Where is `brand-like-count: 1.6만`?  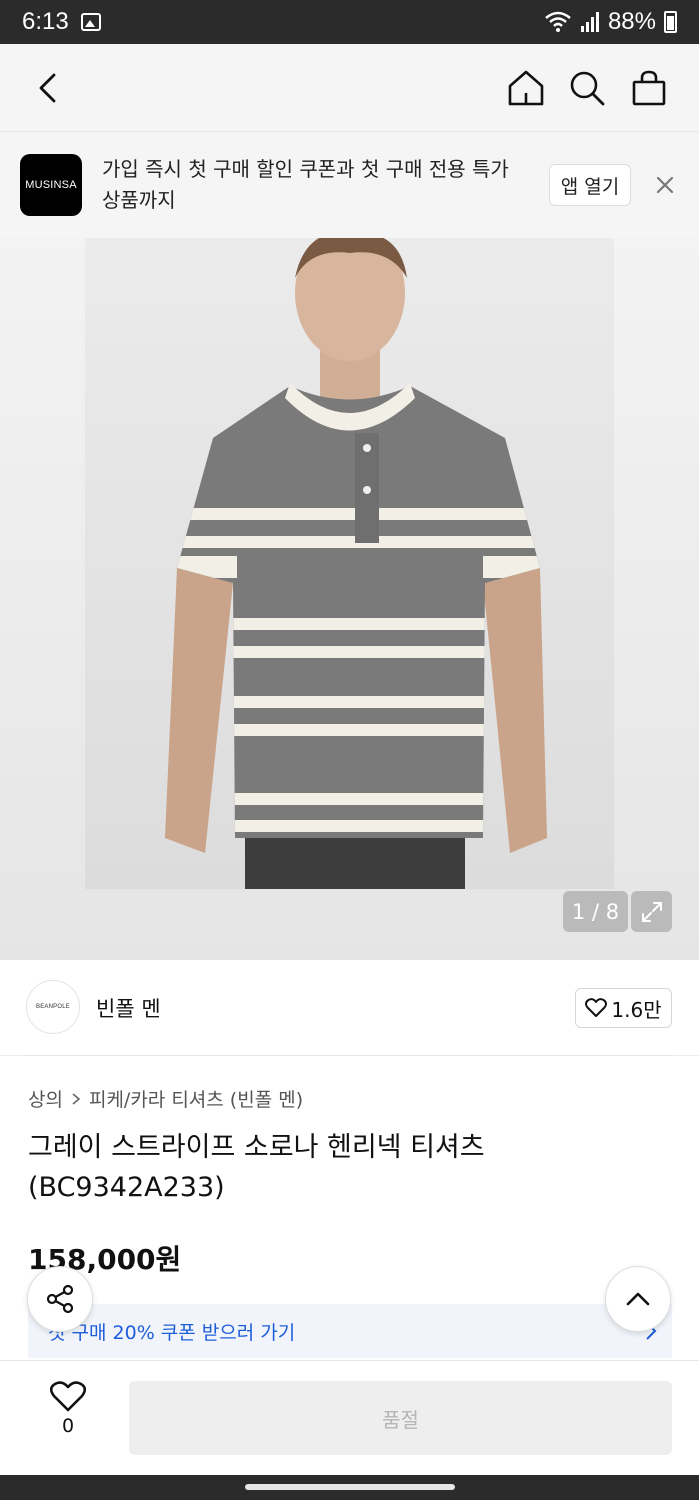
brand-like-count: 1.6만 is located at coordinates (636, 1009).